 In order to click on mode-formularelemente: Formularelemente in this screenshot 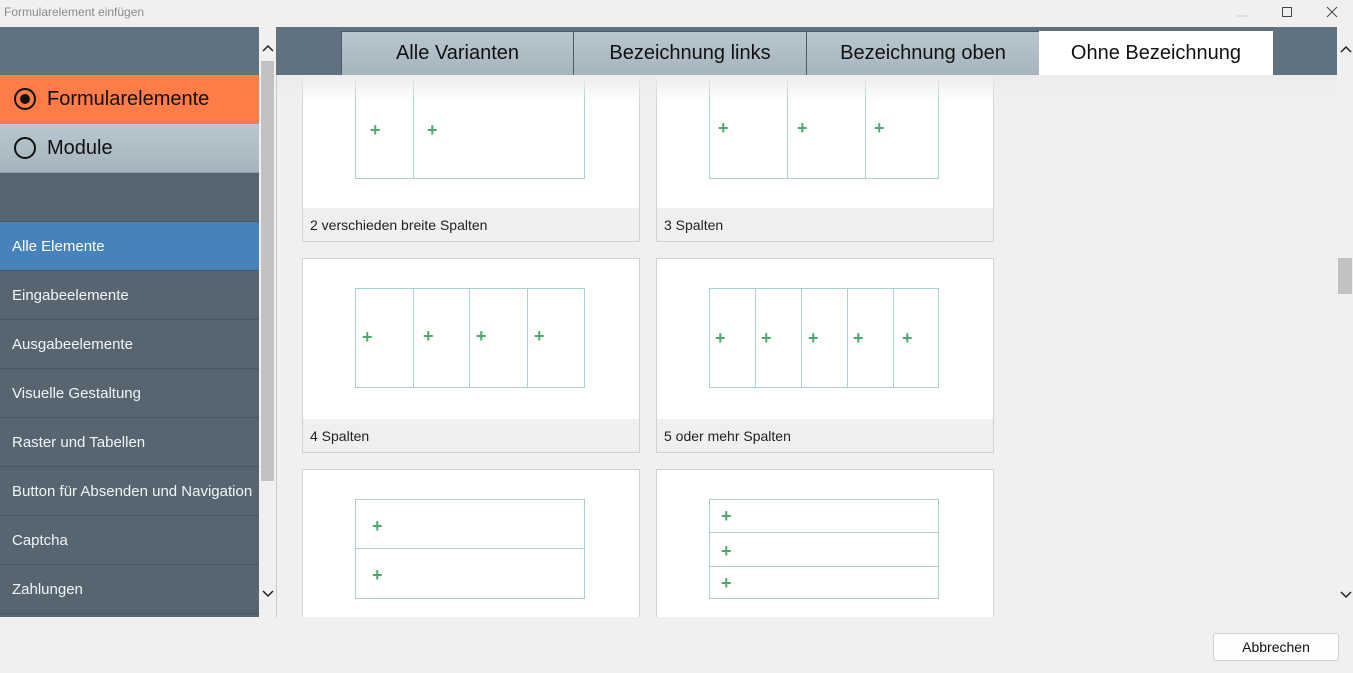, I will do `click(129, 99)`.